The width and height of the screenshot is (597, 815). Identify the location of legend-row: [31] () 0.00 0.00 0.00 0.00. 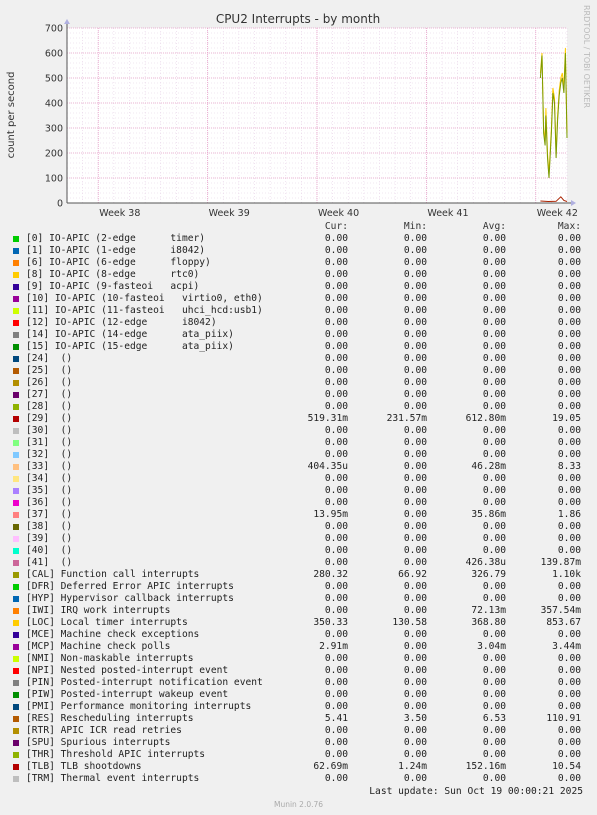
(298, 443).